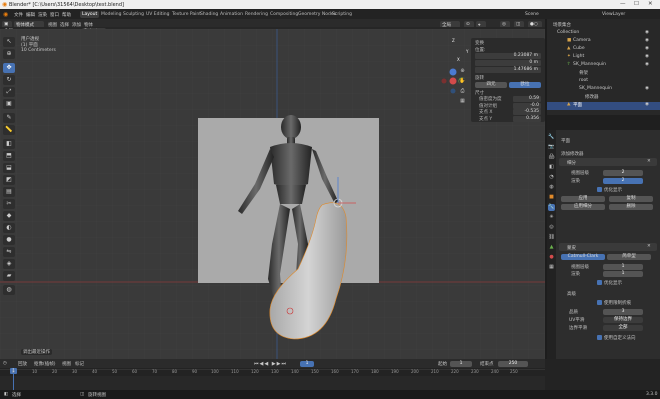 This screenshot has width=660, height=399. Describe the element at coordinates (513, 363) in the screenshot. I see `end-frame-field: 250` at that location.